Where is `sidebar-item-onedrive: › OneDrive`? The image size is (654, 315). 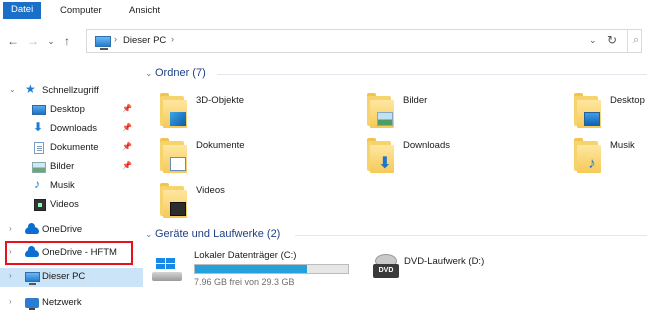 sidebar-item-onedrive: › OneDrive is located at coordinates (71, 230).